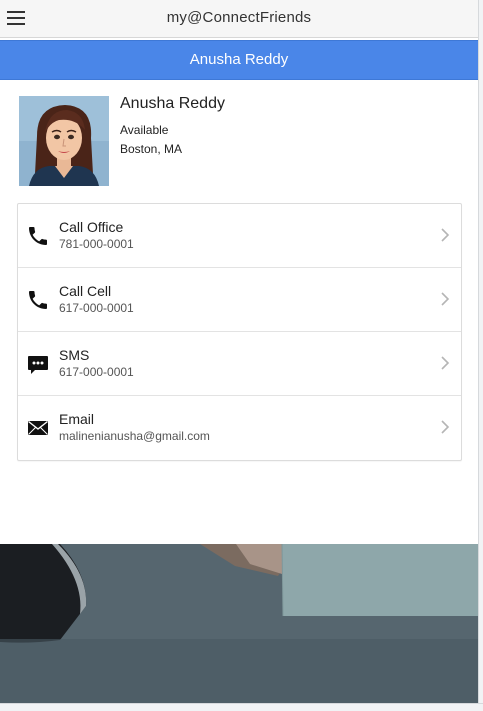  Describe the element at coordinates (85, 291) in the screenshot. I see `row-label: Call Cell` at that location.